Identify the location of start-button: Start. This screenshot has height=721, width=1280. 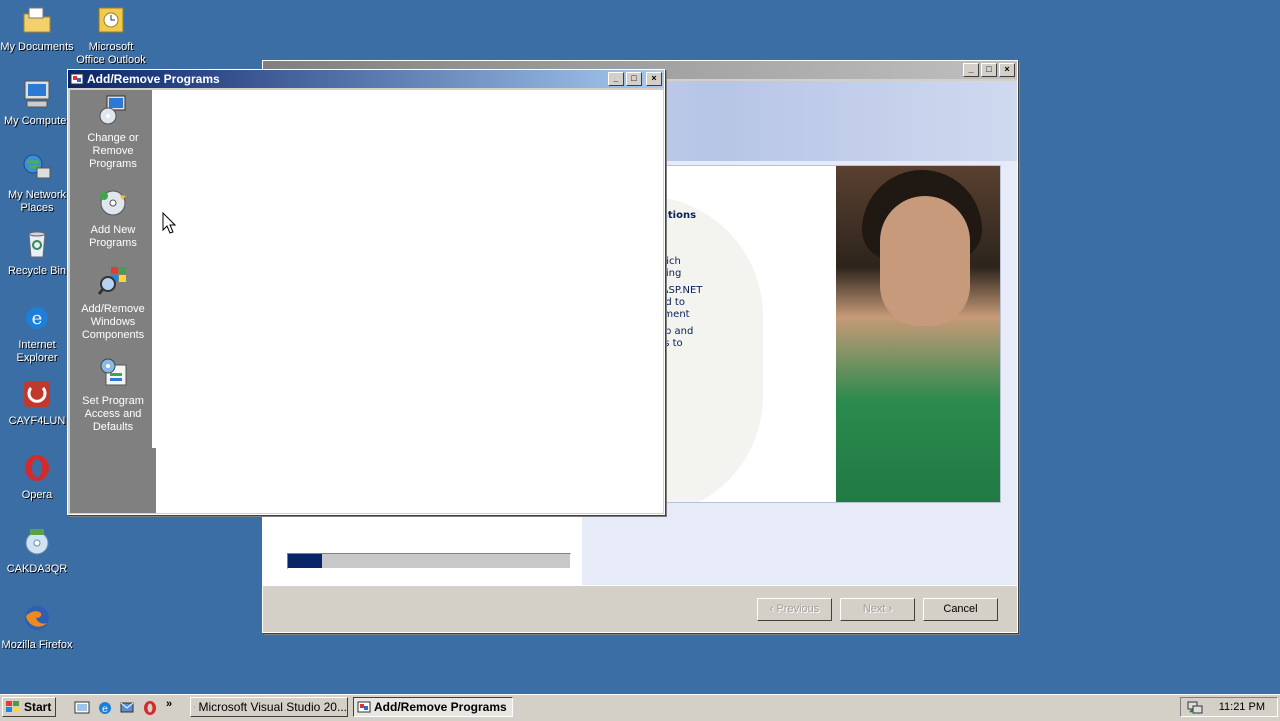
(29, 707).